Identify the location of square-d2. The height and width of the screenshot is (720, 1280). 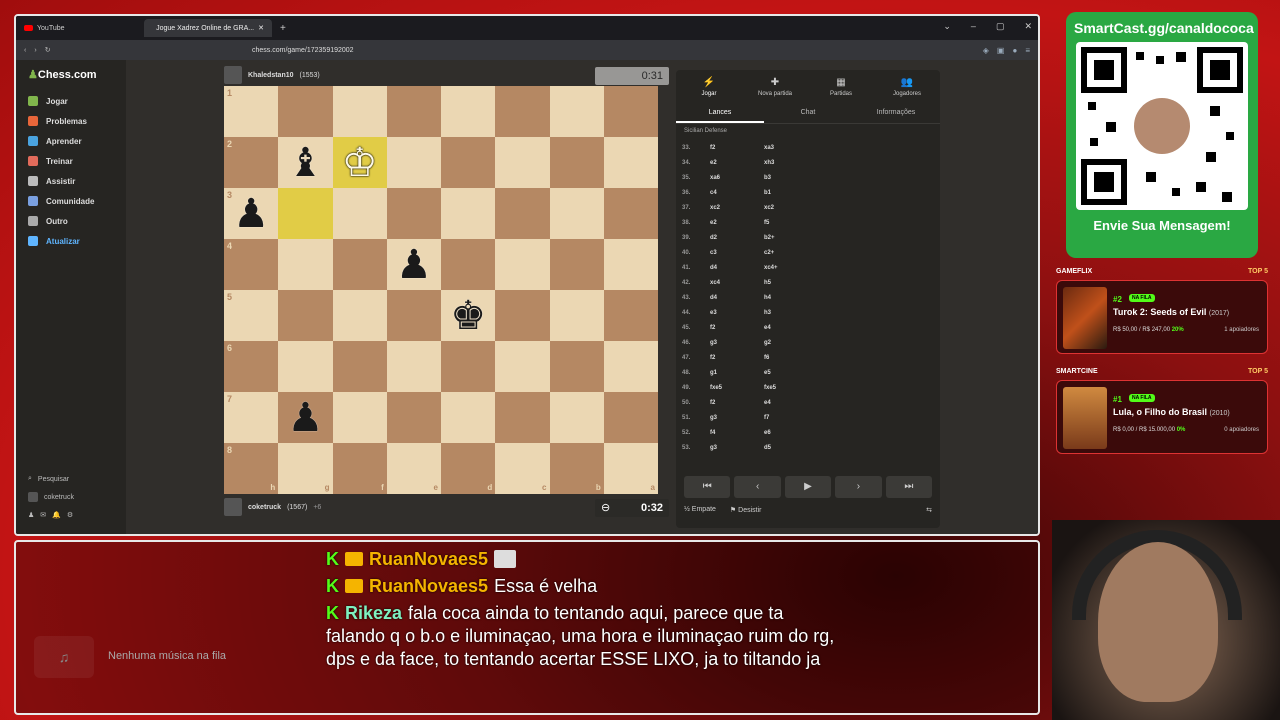
(468, 162).